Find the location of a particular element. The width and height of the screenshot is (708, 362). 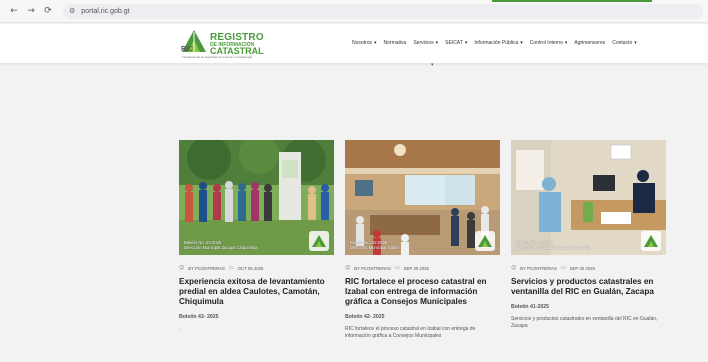

browser-toolbar: ← → ⟳ ⚙ portal.ric.gob.gt is located at coordinates (354, 11).